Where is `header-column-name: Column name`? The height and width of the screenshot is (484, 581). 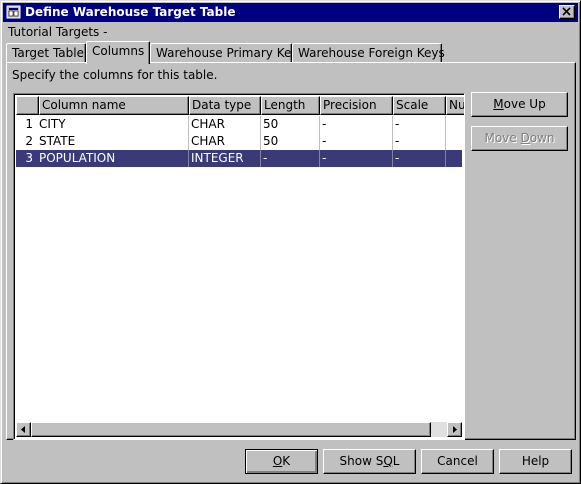
header-column-name: Column name is located at coordinates (114, 105).